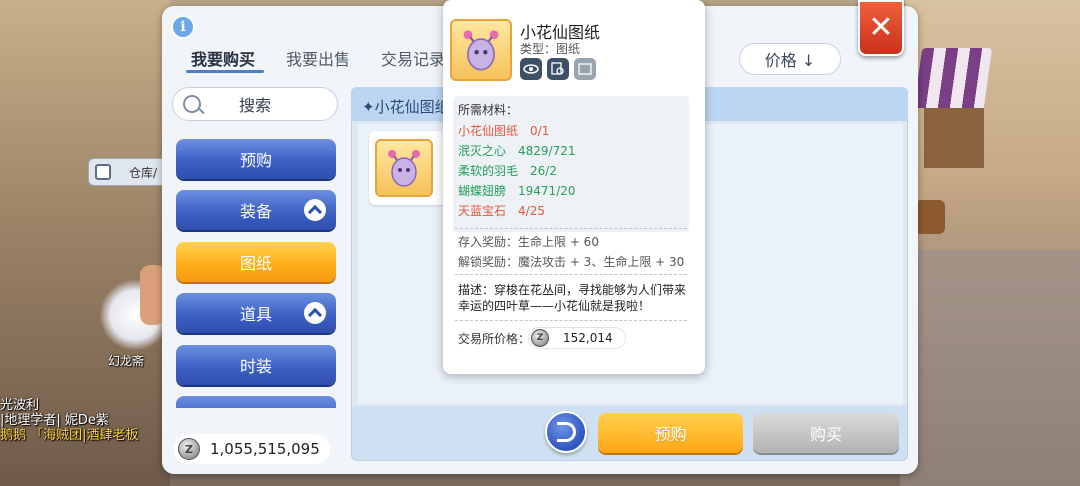 This screenshot has height=486, width=1080. Describe the element at coordinates (482, 151) in the screenshot. I see `material-name: 泯灭之心` at that location.